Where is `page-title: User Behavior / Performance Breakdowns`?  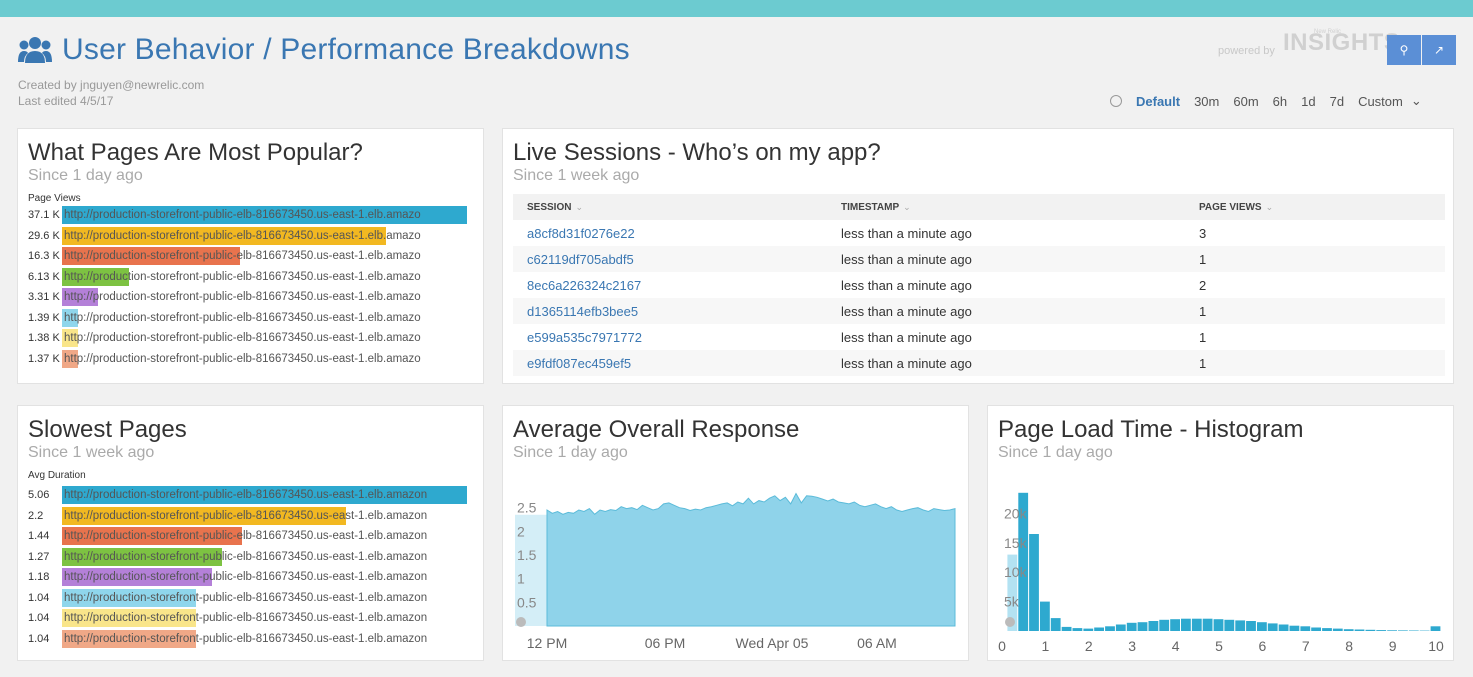
page-title: User Behavior / Performance Breakdowns is located at coordinates (346, 49).